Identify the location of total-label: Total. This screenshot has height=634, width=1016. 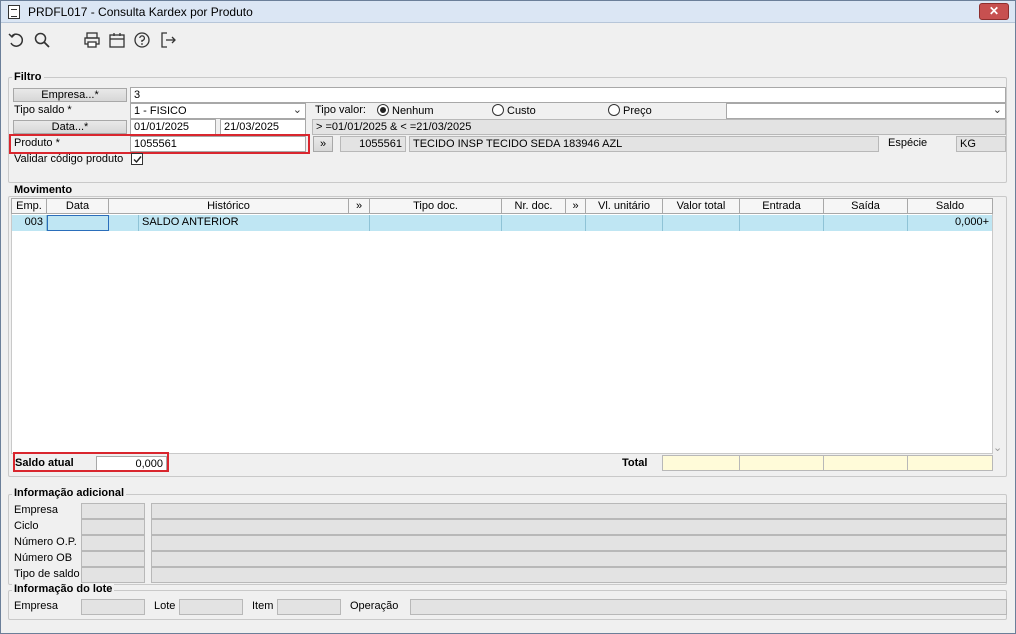
(635, 463).